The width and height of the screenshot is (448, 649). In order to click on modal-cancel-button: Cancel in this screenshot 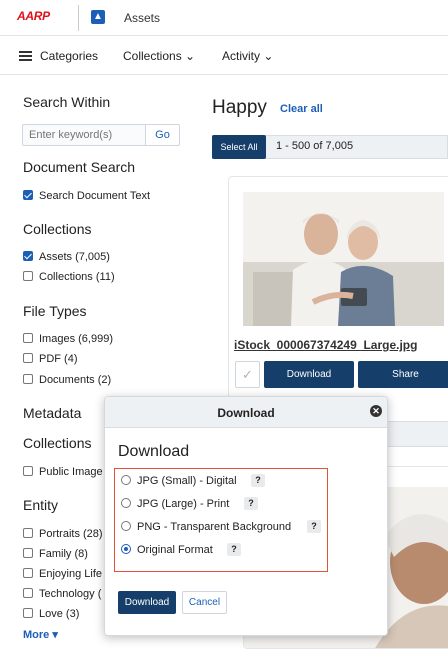, I will do `click(204, 602)`.